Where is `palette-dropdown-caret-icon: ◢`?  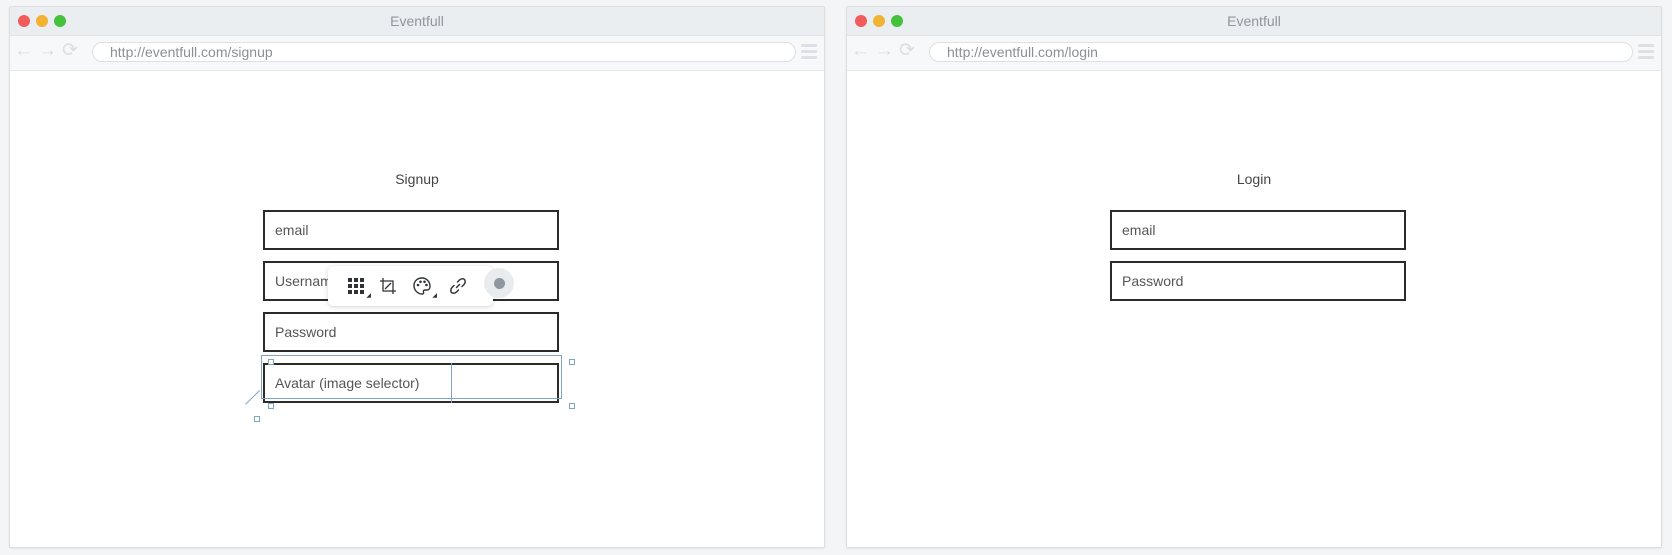 palette-dropdown-caret-icon: ◢ is located at coordinates (434, 296).